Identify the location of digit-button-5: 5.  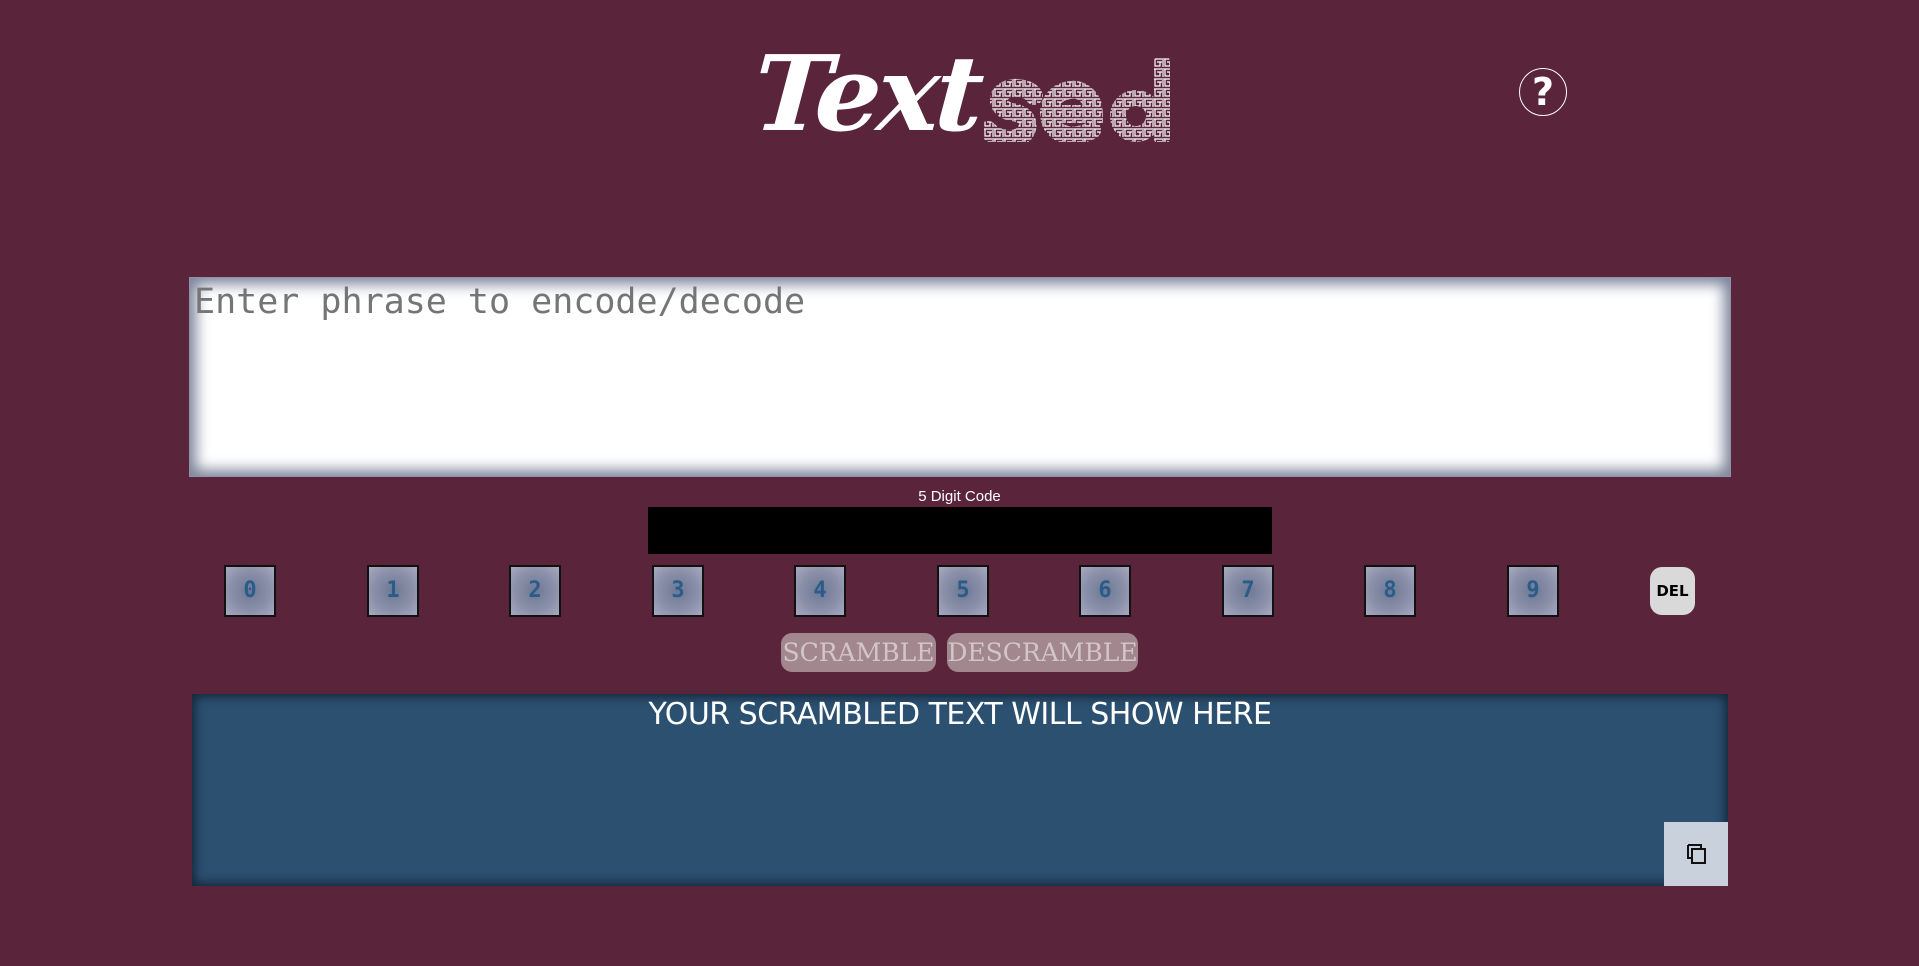
(963, 591).